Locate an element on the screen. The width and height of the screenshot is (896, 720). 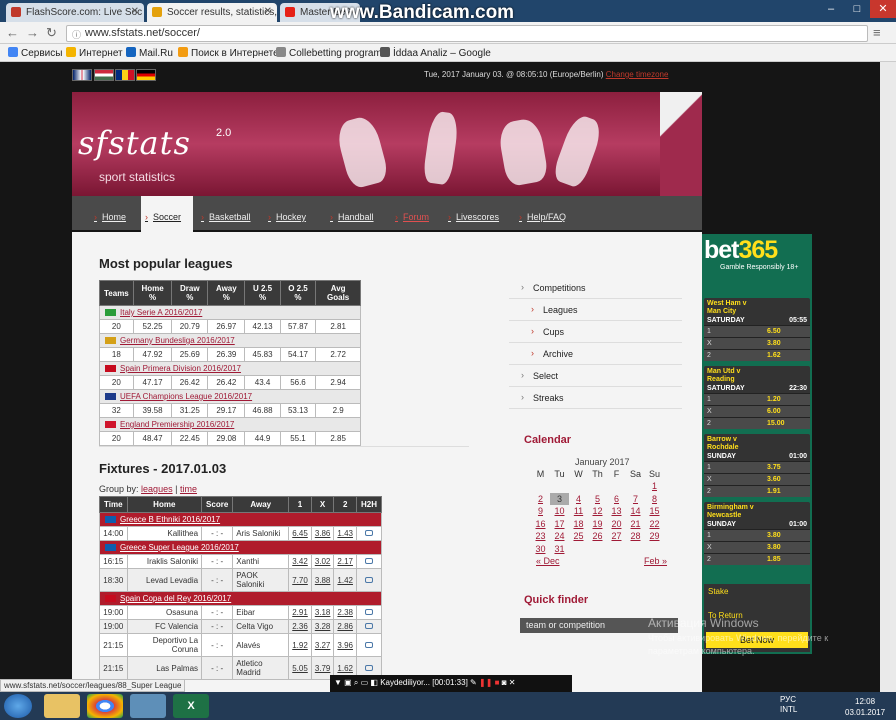
bookmark-item: Сервисы is located at coordinates (35, 53).